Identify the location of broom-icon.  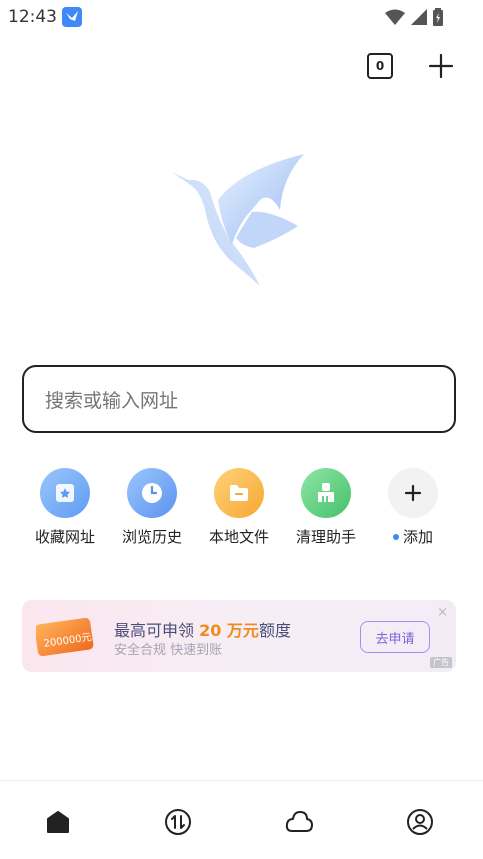
(326, 493).